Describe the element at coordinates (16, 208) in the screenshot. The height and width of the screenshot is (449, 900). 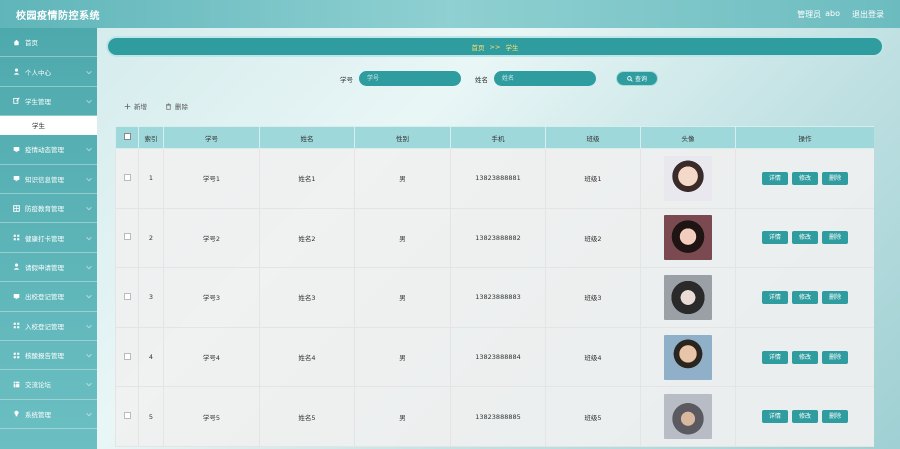
I see `grid-icon` at that location.